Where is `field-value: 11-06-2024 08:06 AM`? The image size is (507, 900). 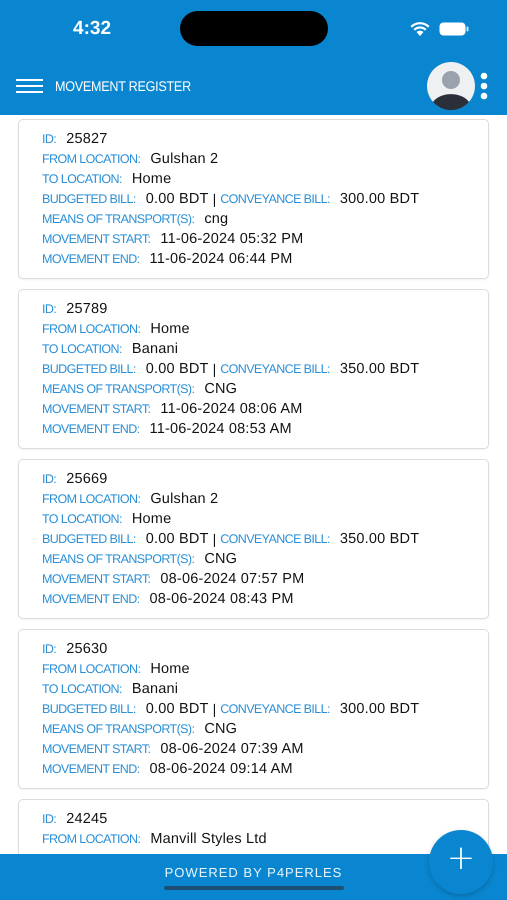 field-value: 11-06-2024 08:06 AM is located at coordinates (231, 409).